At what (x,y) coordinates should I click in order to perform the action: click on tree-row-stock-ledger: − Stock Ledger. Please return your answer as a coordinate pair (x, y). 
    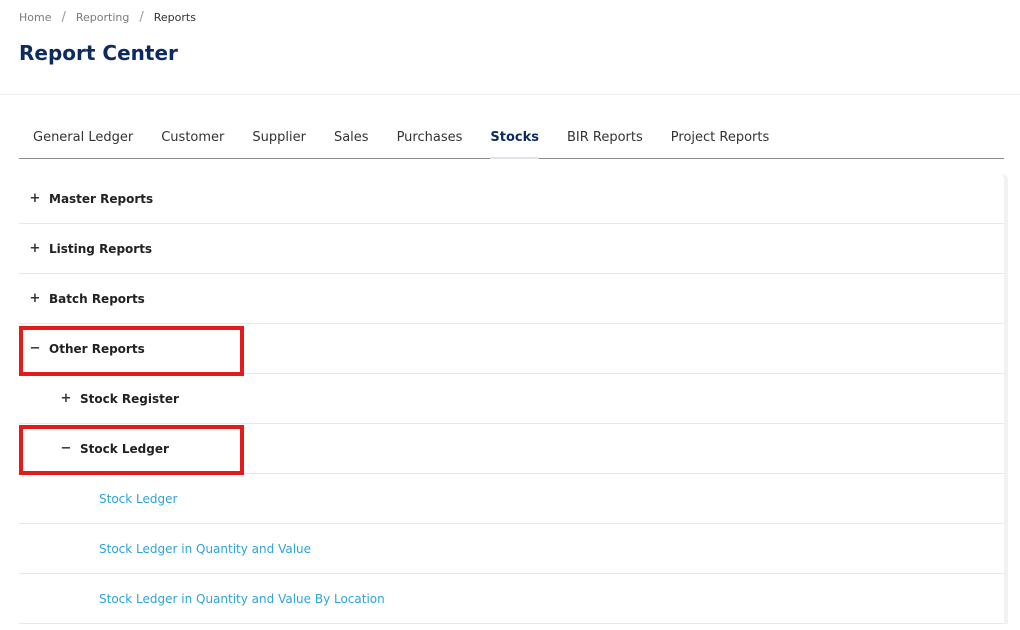
    Looking at the image, I should click on (511, 449).